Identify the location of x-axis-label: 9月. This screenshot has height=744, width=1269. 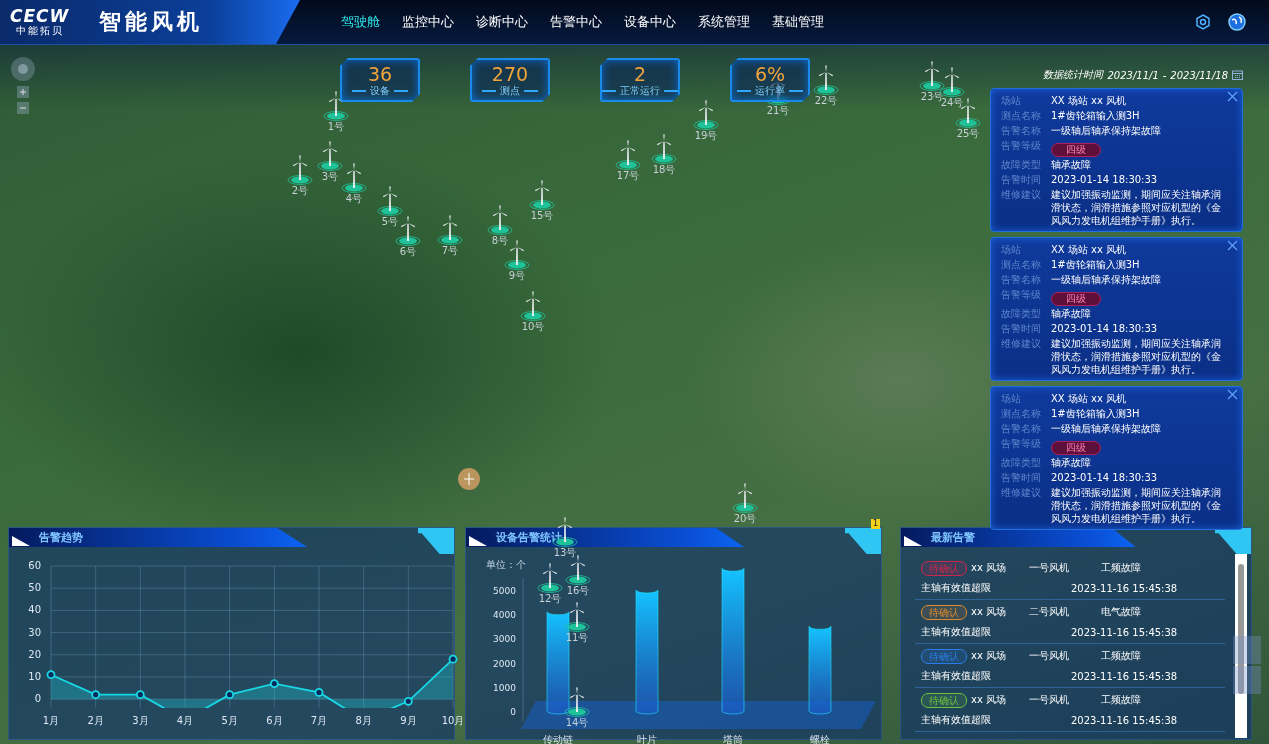
(408, 720).